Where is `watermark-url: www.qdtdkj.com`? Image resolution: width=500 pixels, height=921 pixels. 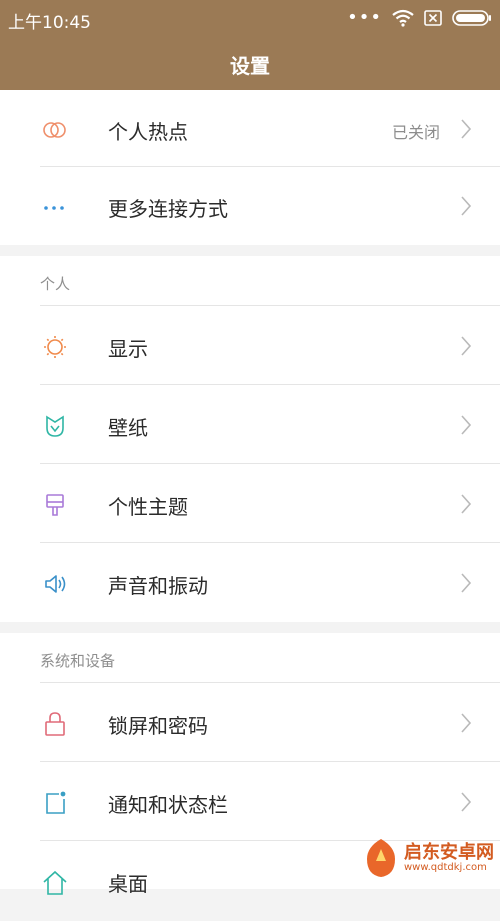
watermark-url: www.qdtdkj.com is located at coordinates (445, 868).